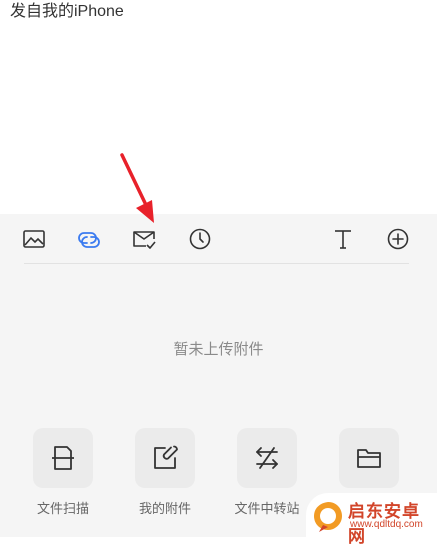 The height and width of the screenshot is (547, 437). I want to click on edit-attachment-icon, so click(166, 457).